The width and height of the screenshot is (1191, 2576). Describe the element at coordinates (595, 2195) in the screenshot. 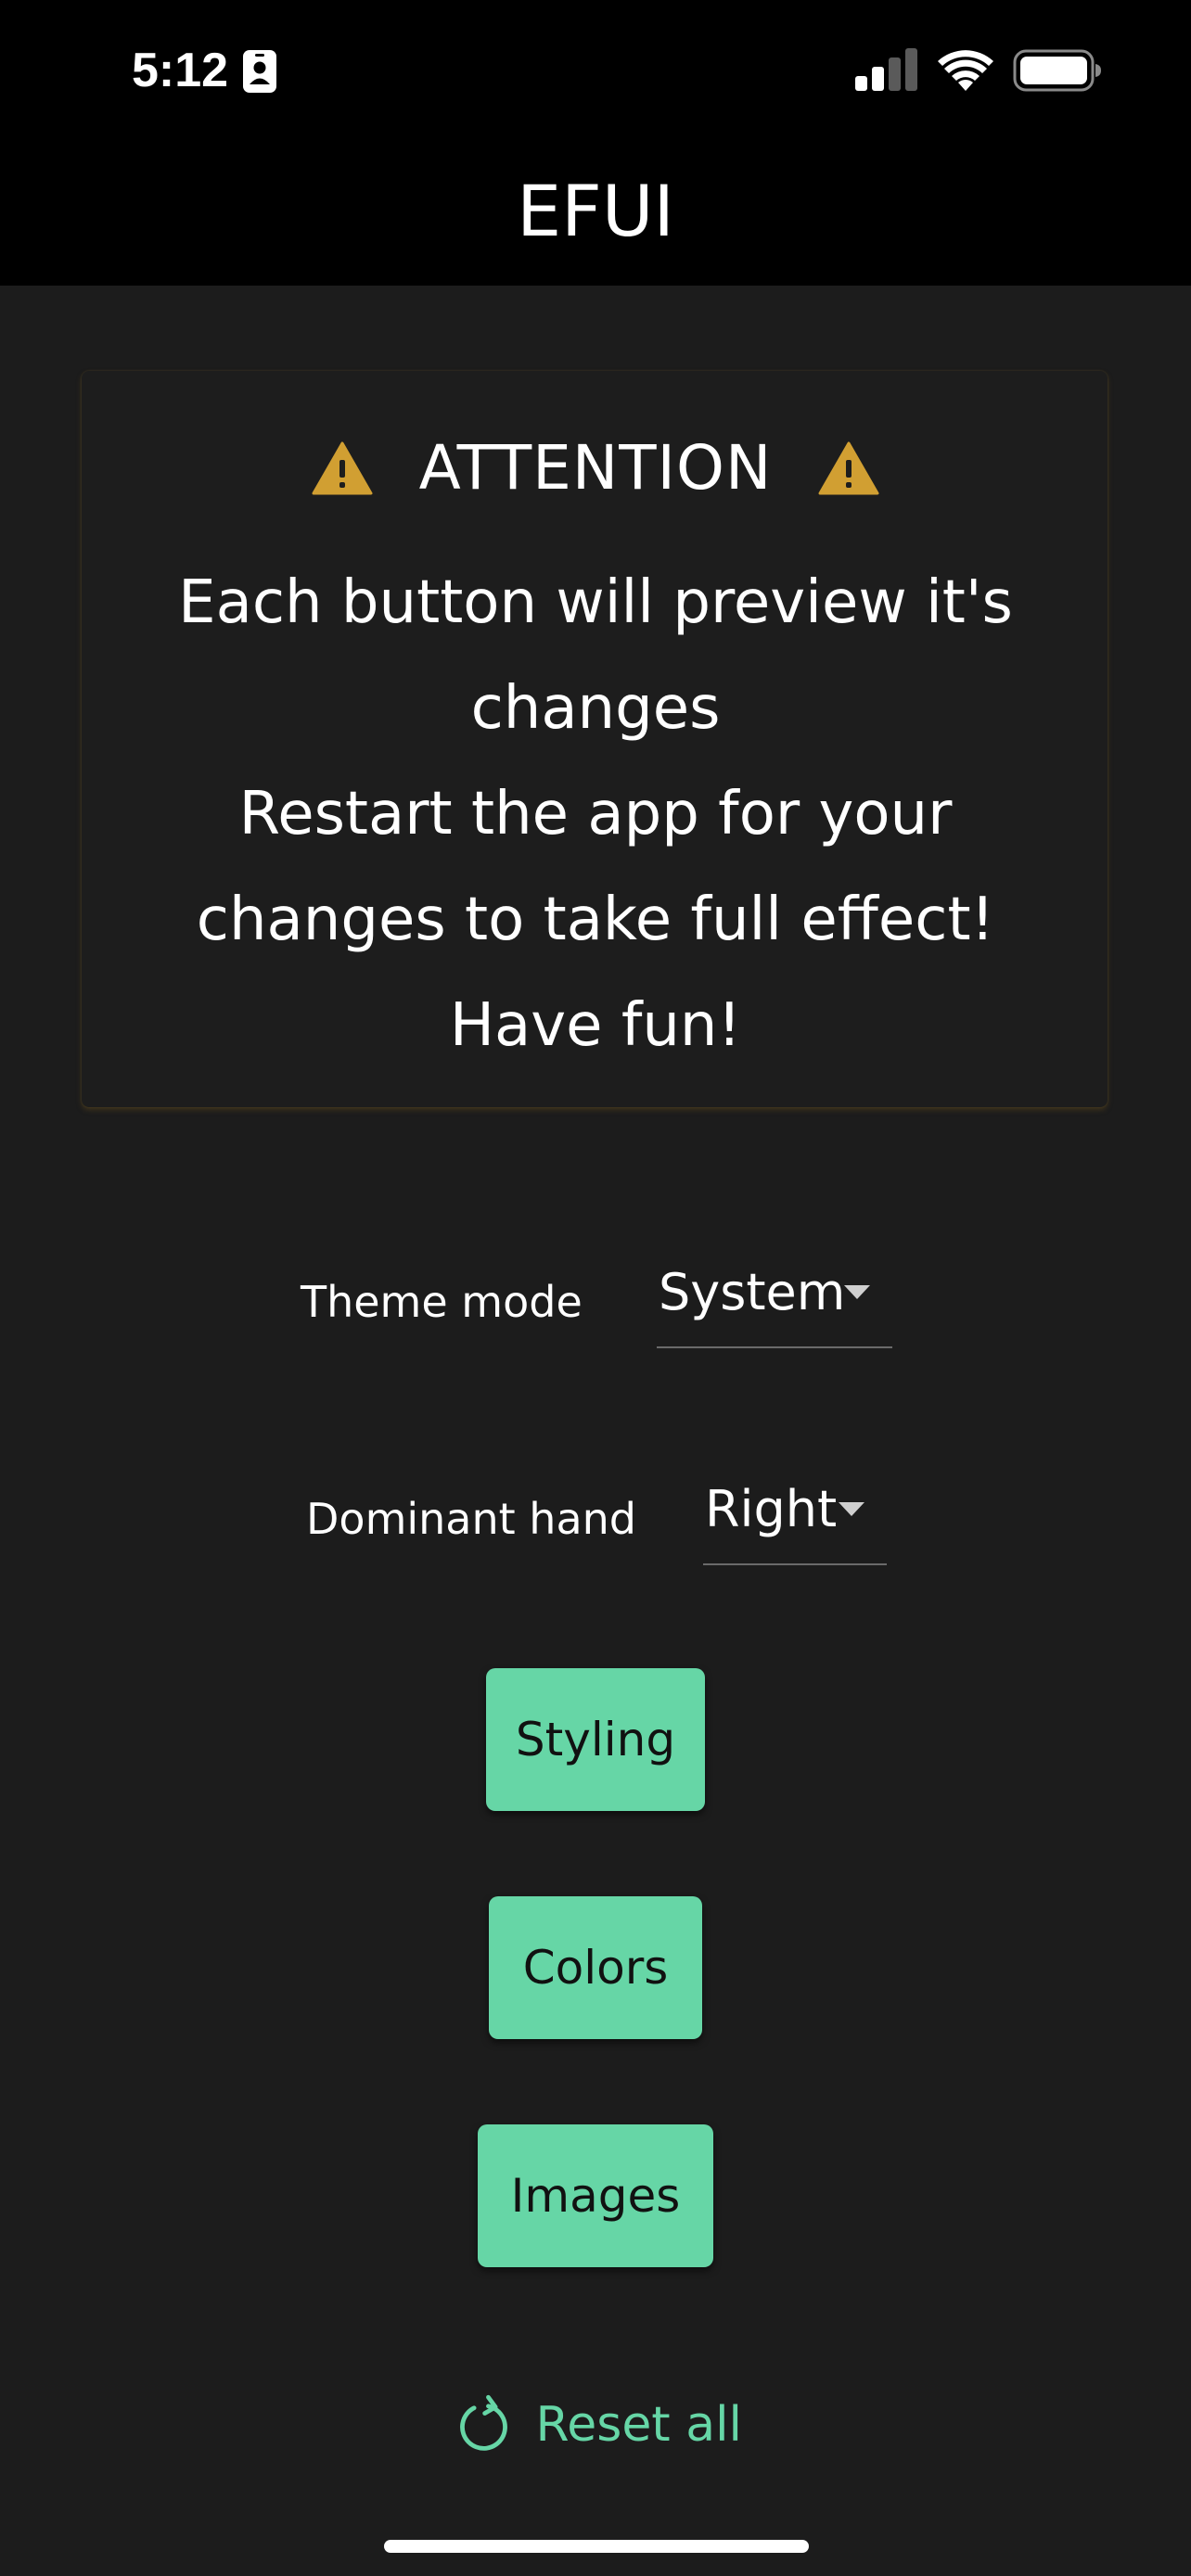

I see `images-button: Images` at that location.